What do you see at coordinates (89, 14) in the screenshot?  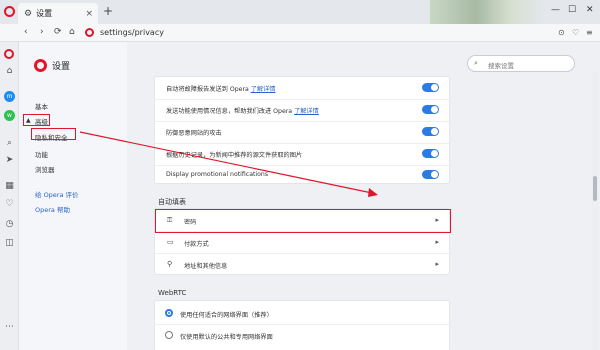 I see `close-tab-icon: ×` at bounding box center [89, 14].